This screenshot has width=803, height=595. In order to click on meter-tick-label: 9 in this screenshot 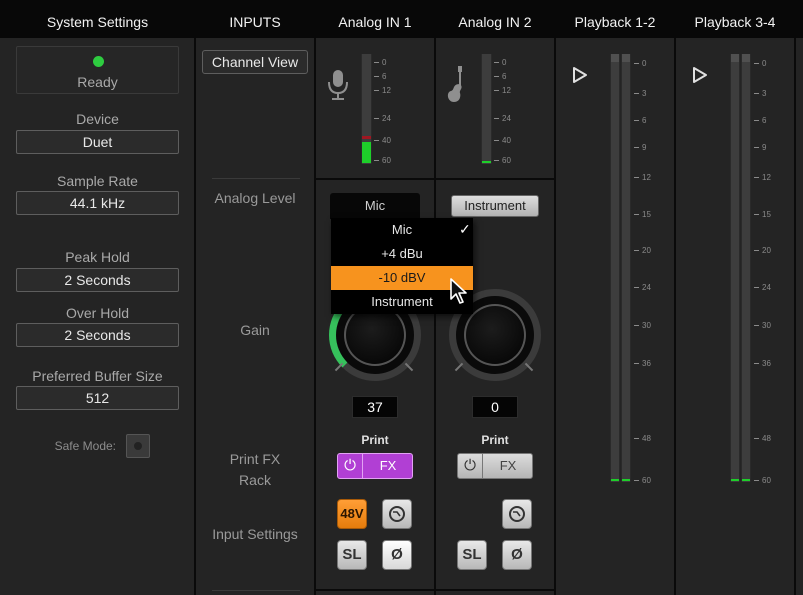, I will do `click(640, 147)`.